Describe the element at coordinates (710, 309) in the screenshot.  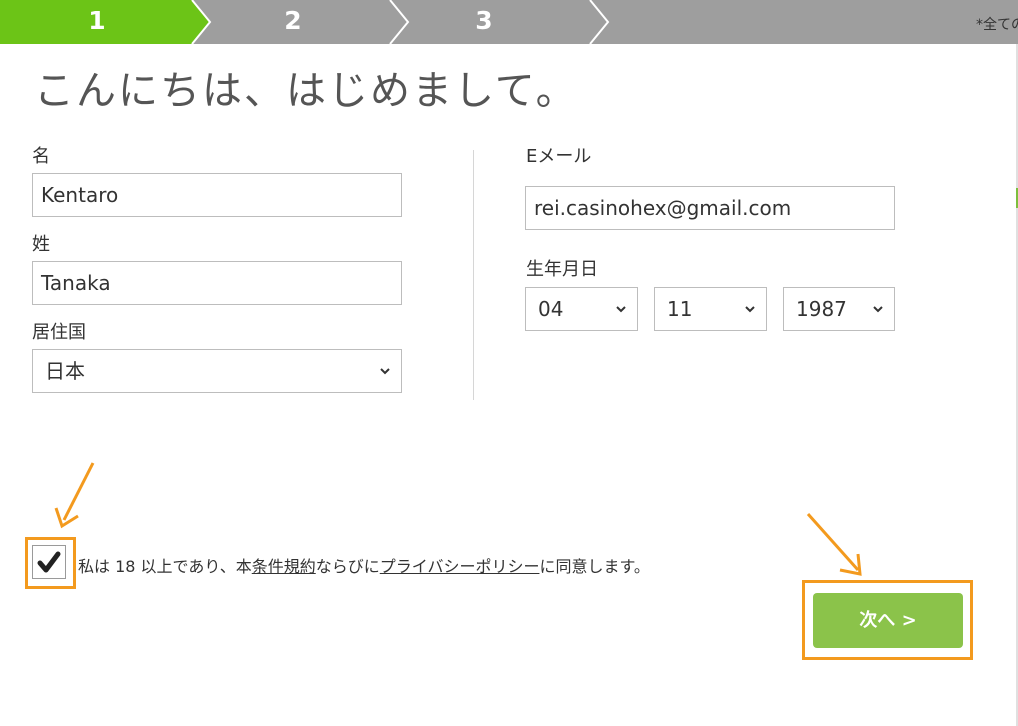
I see `dob-day-select: 11` at that location.